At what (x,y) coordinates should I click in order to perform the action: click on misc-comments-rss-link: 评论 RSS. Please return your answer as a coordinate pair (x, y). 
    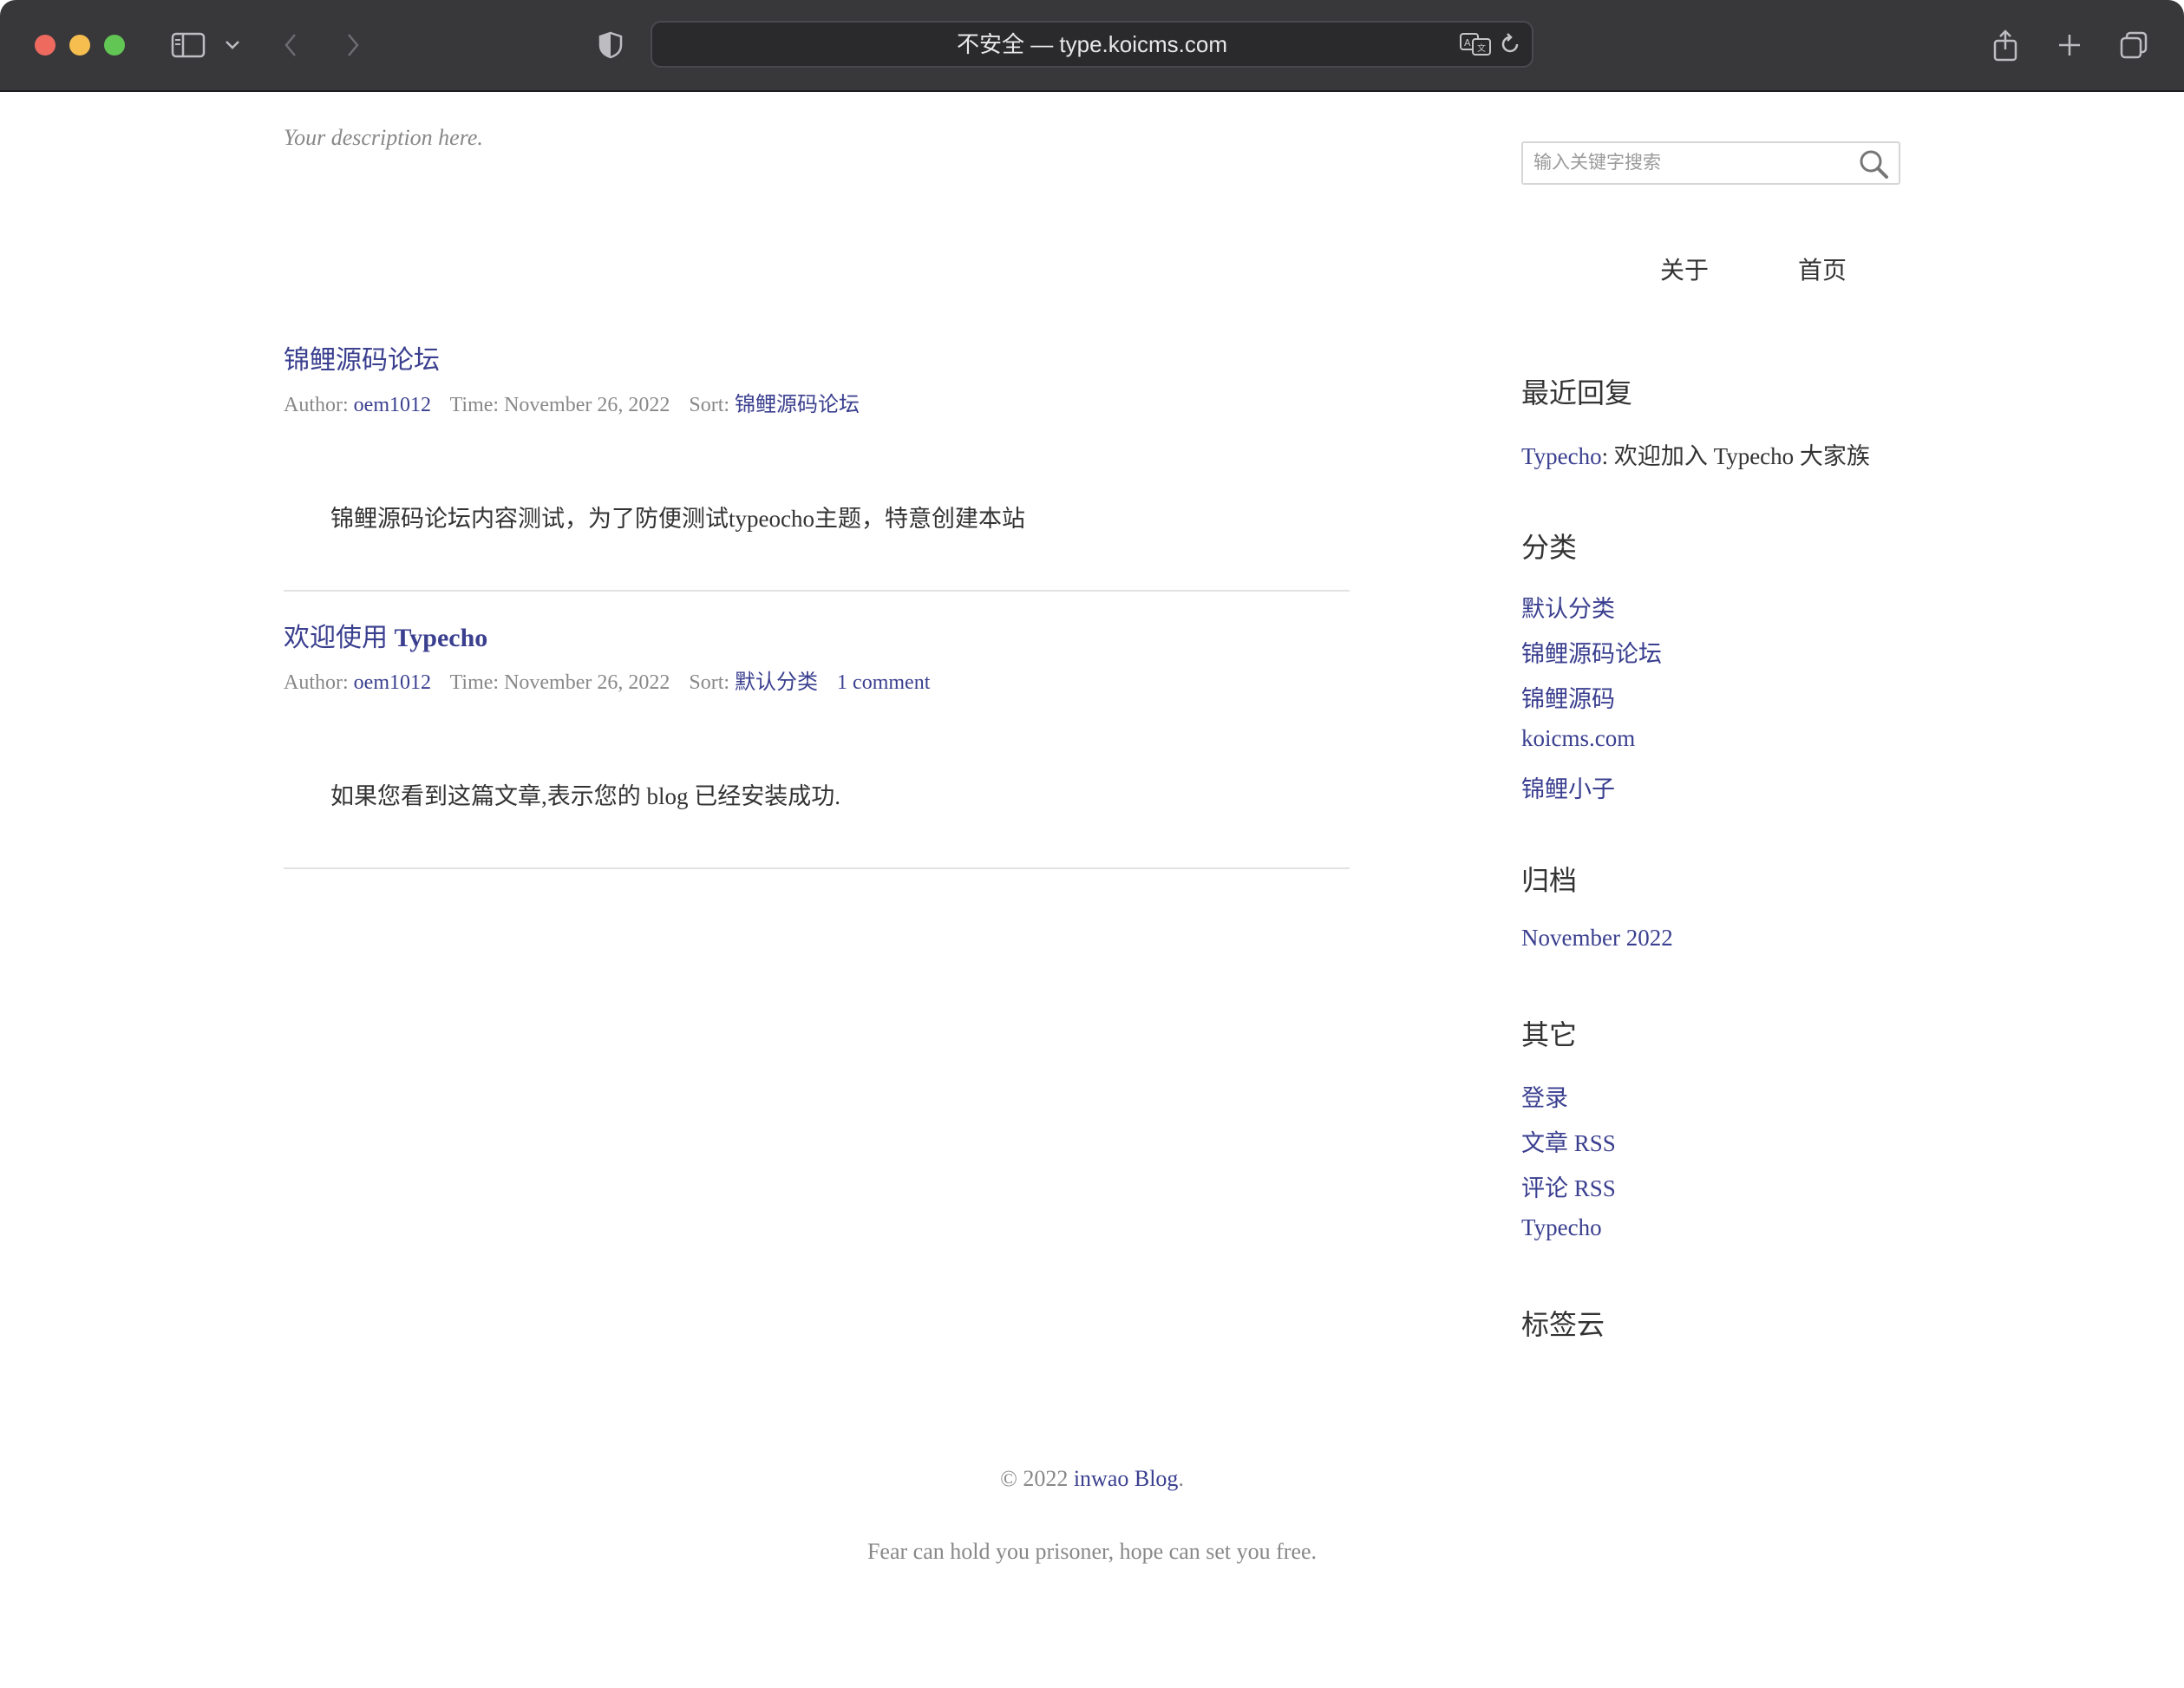
    Looking at the image, I should click on (1568, 1186).